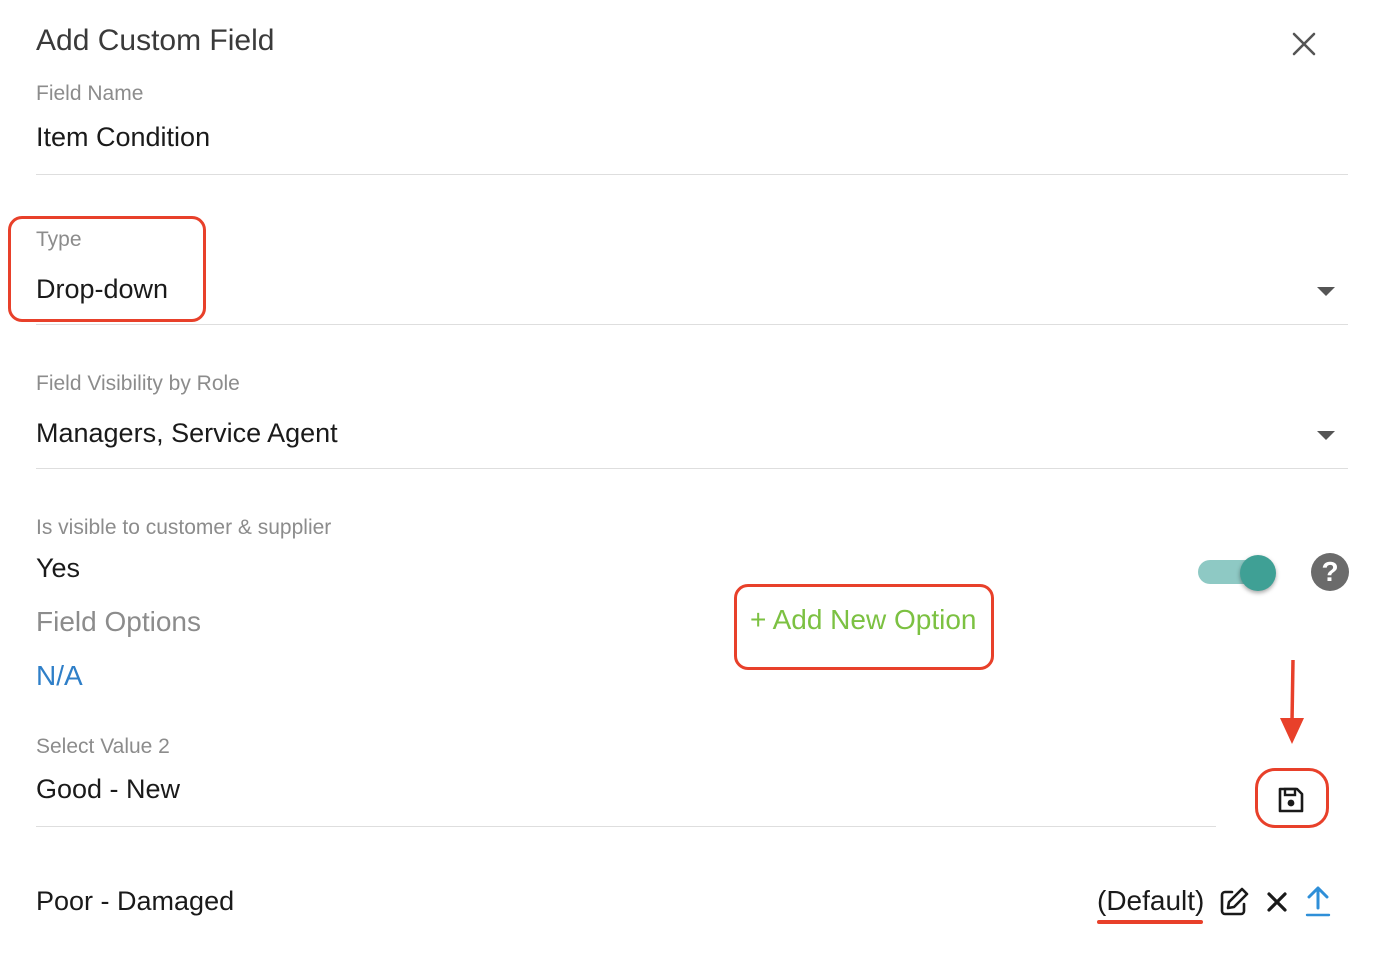 The width and height of the screenshot is (1376, 980). What do you see at coordinates (187, 433) in the screenshot?
I see `visibility-select: Managers, Service Agent` at bounding box center [187, 433].